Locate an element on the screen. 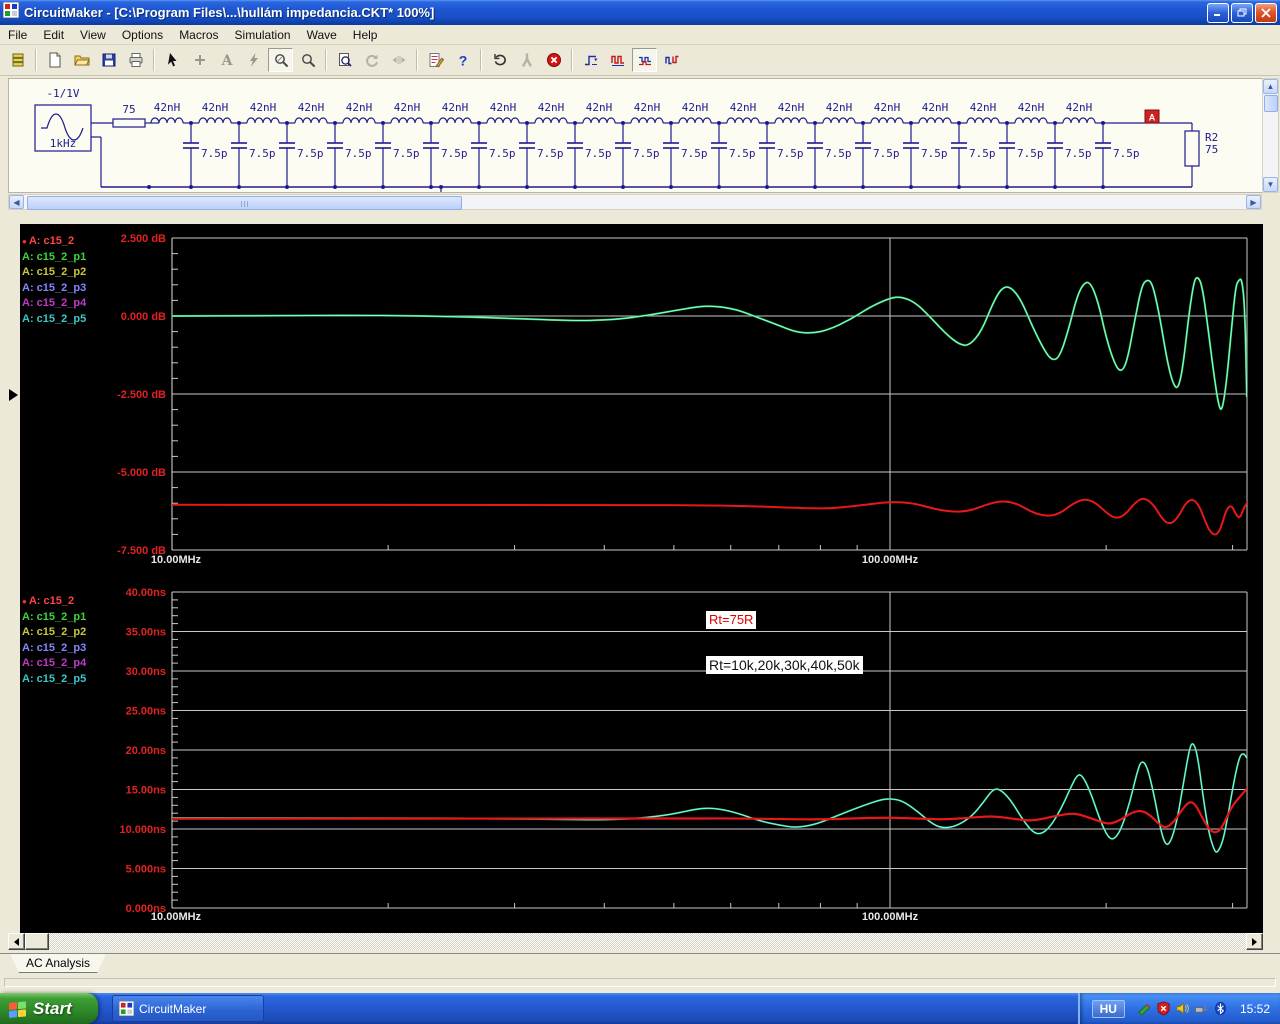 Image resolution: width=1280 pixels, height=1024 pixels. bluetooth-icon is located at coordinates (1220, 1008).